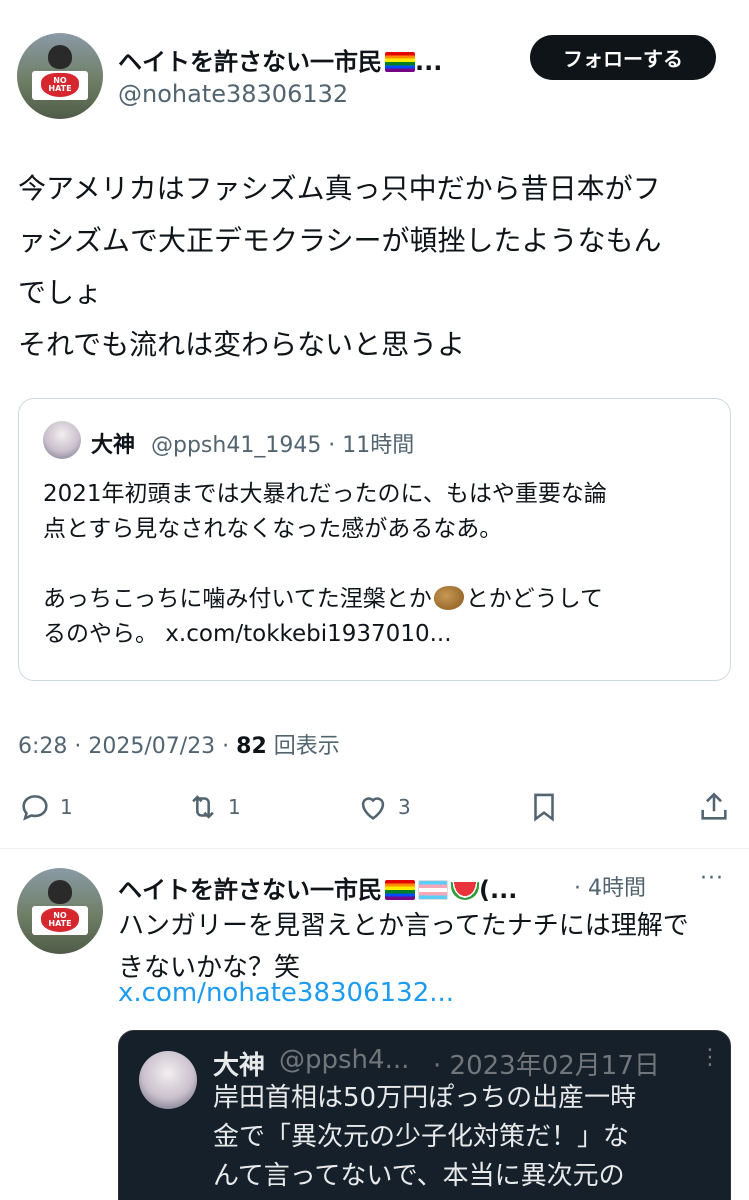  What do you see at coordinates (403, 926) in the screenshot?
I see `reply-body-line: ハンガリーを見習えとか言ってたナチには理解で` at bounding box center [403, 926].